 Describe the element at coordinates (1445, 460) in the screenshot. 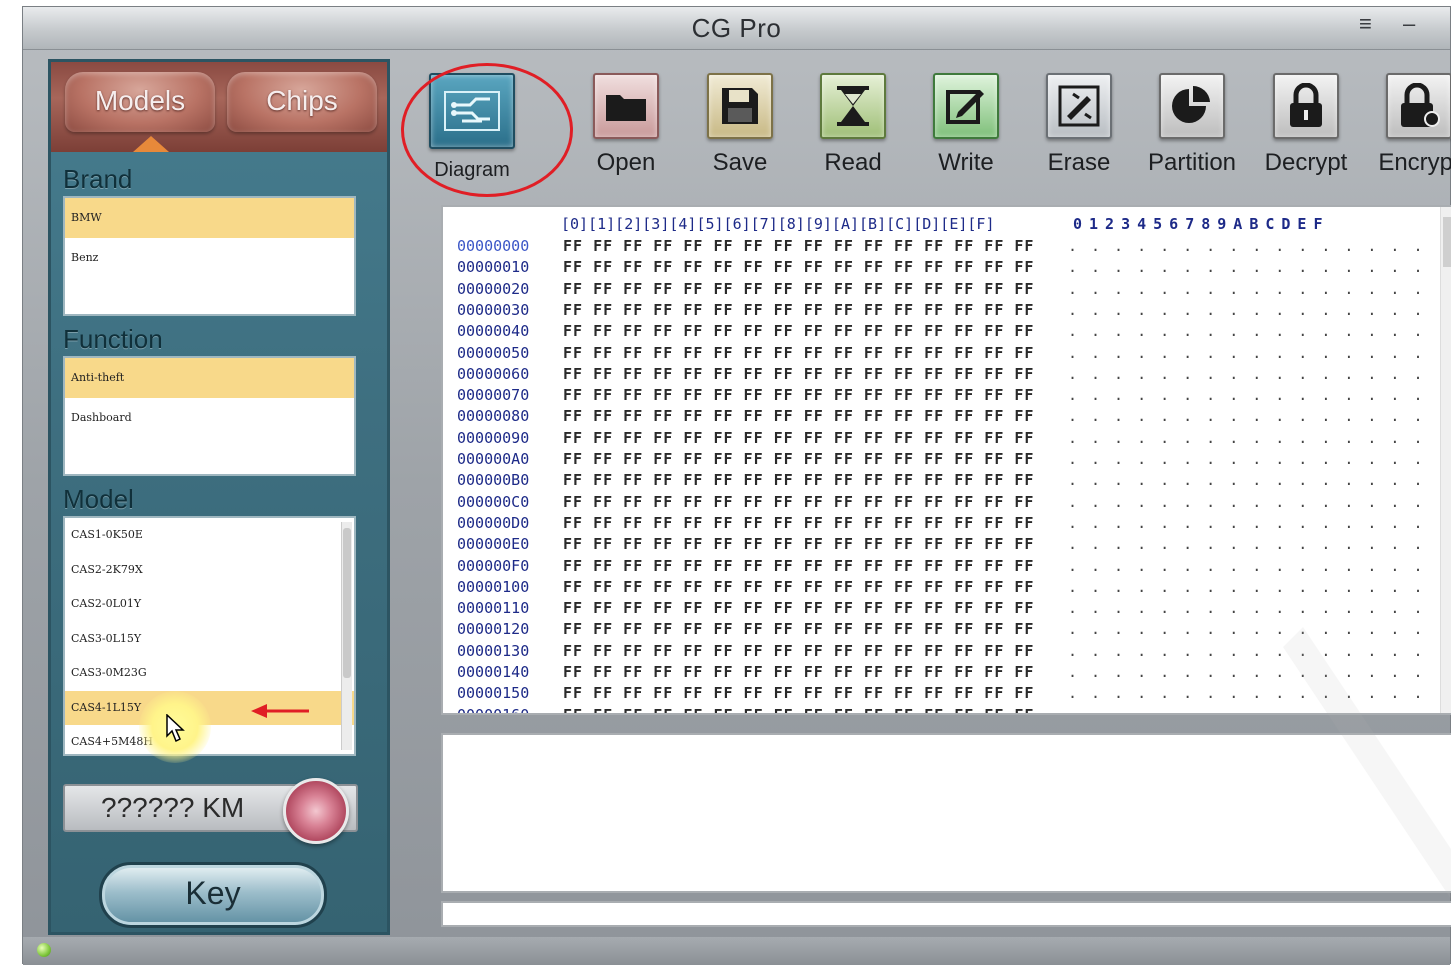

I see `hex-scrollbar` at that location.